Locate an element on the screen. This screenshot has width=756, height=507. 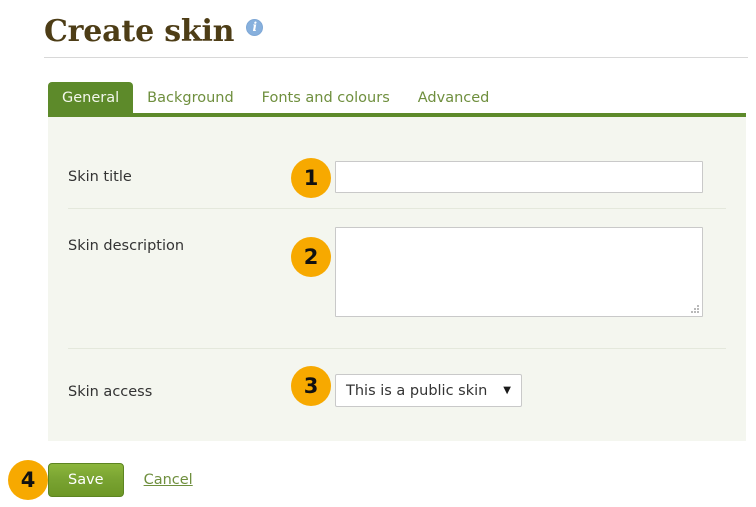
callout-badge-3: 3 is located at coordinates (311, 386).